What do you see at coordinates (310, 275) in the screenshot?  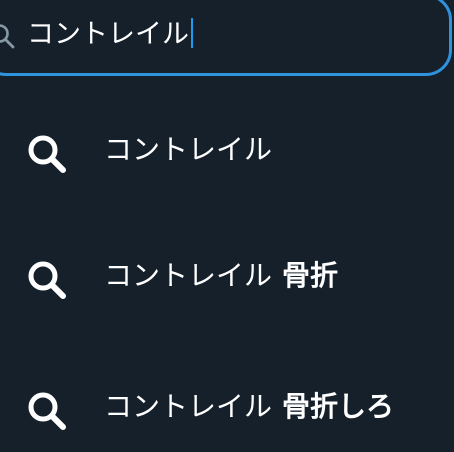 I see `suggestion-completion-text: 骨折` at bounding box center [310, 275].